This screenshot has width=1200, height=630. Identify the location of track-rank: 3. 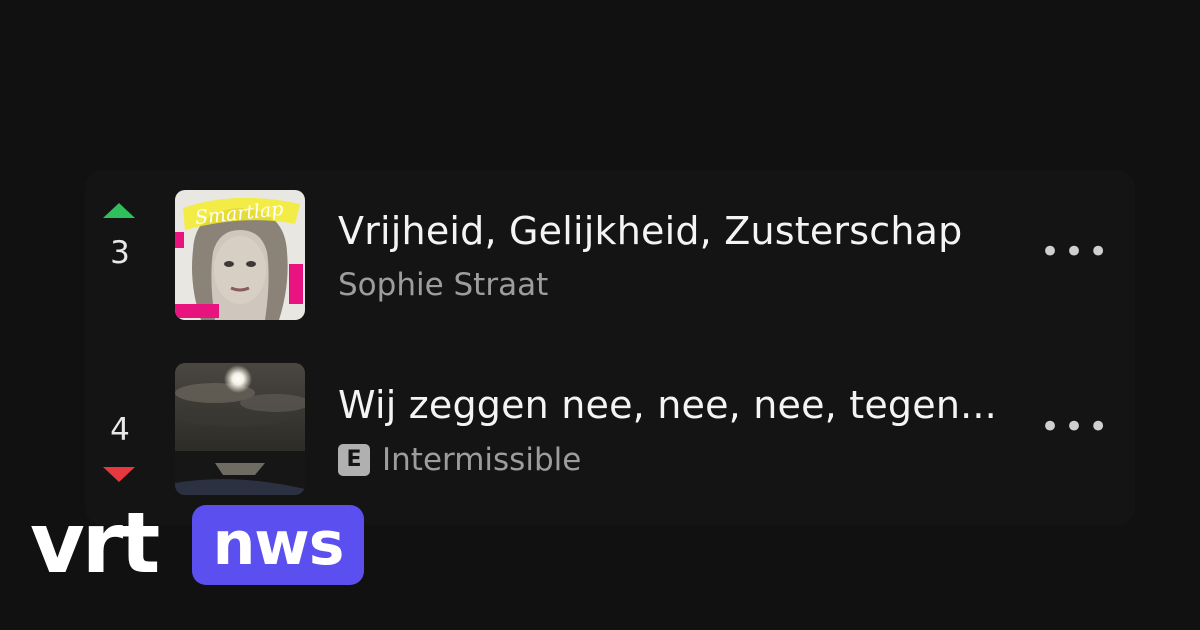
(120, 253).